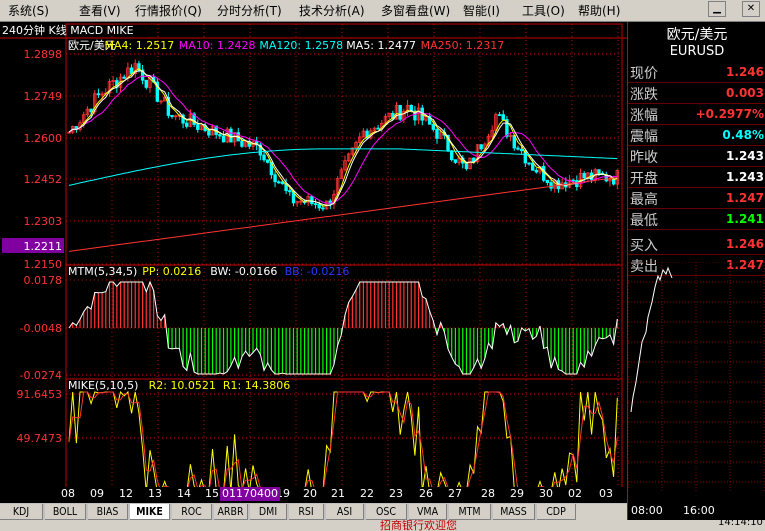  What do you see at coordinates (28, 11) in the screenshot?
I see `menu-item-0: 系统(S)` at bounding box center [28, 11].